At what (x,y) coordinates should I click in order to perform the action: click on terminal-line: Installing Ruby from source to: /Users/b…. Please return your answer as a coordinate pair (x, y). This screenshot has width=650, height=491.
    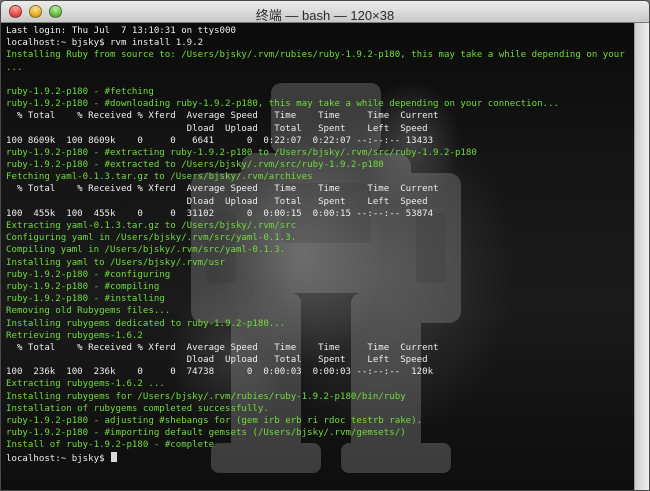
    Looking at the image, I should click on (317, 55).